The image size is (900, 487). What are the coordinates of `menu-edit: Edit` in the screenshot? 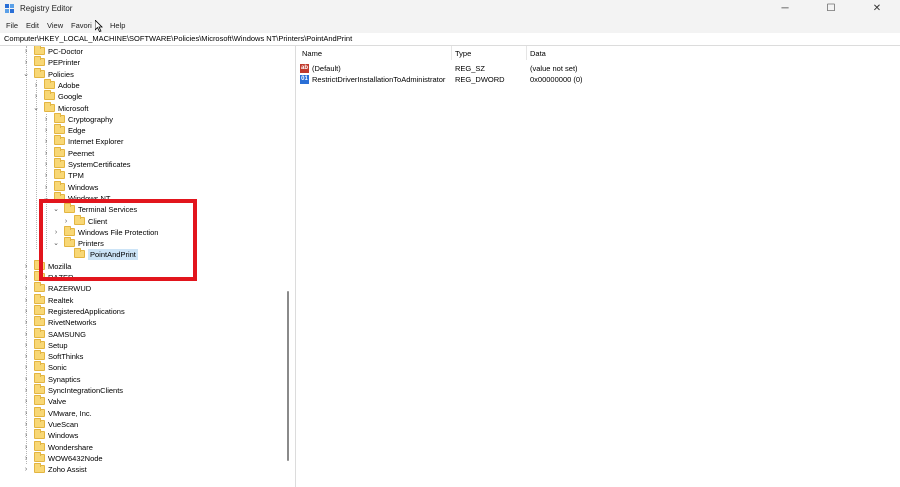 It's located at (32, 25).